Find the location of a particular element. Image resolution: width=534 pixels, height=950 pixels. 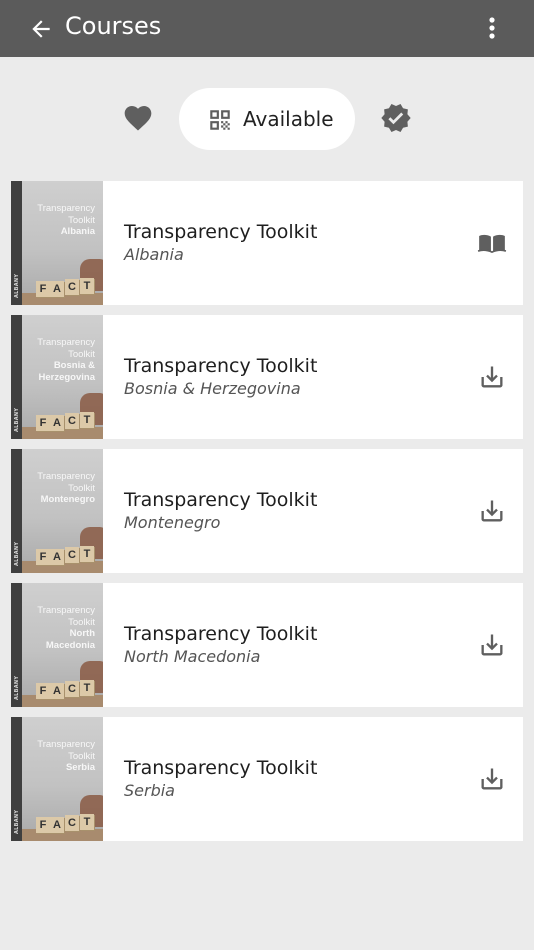

course-country: Albania is located at coordinates (154, 254).